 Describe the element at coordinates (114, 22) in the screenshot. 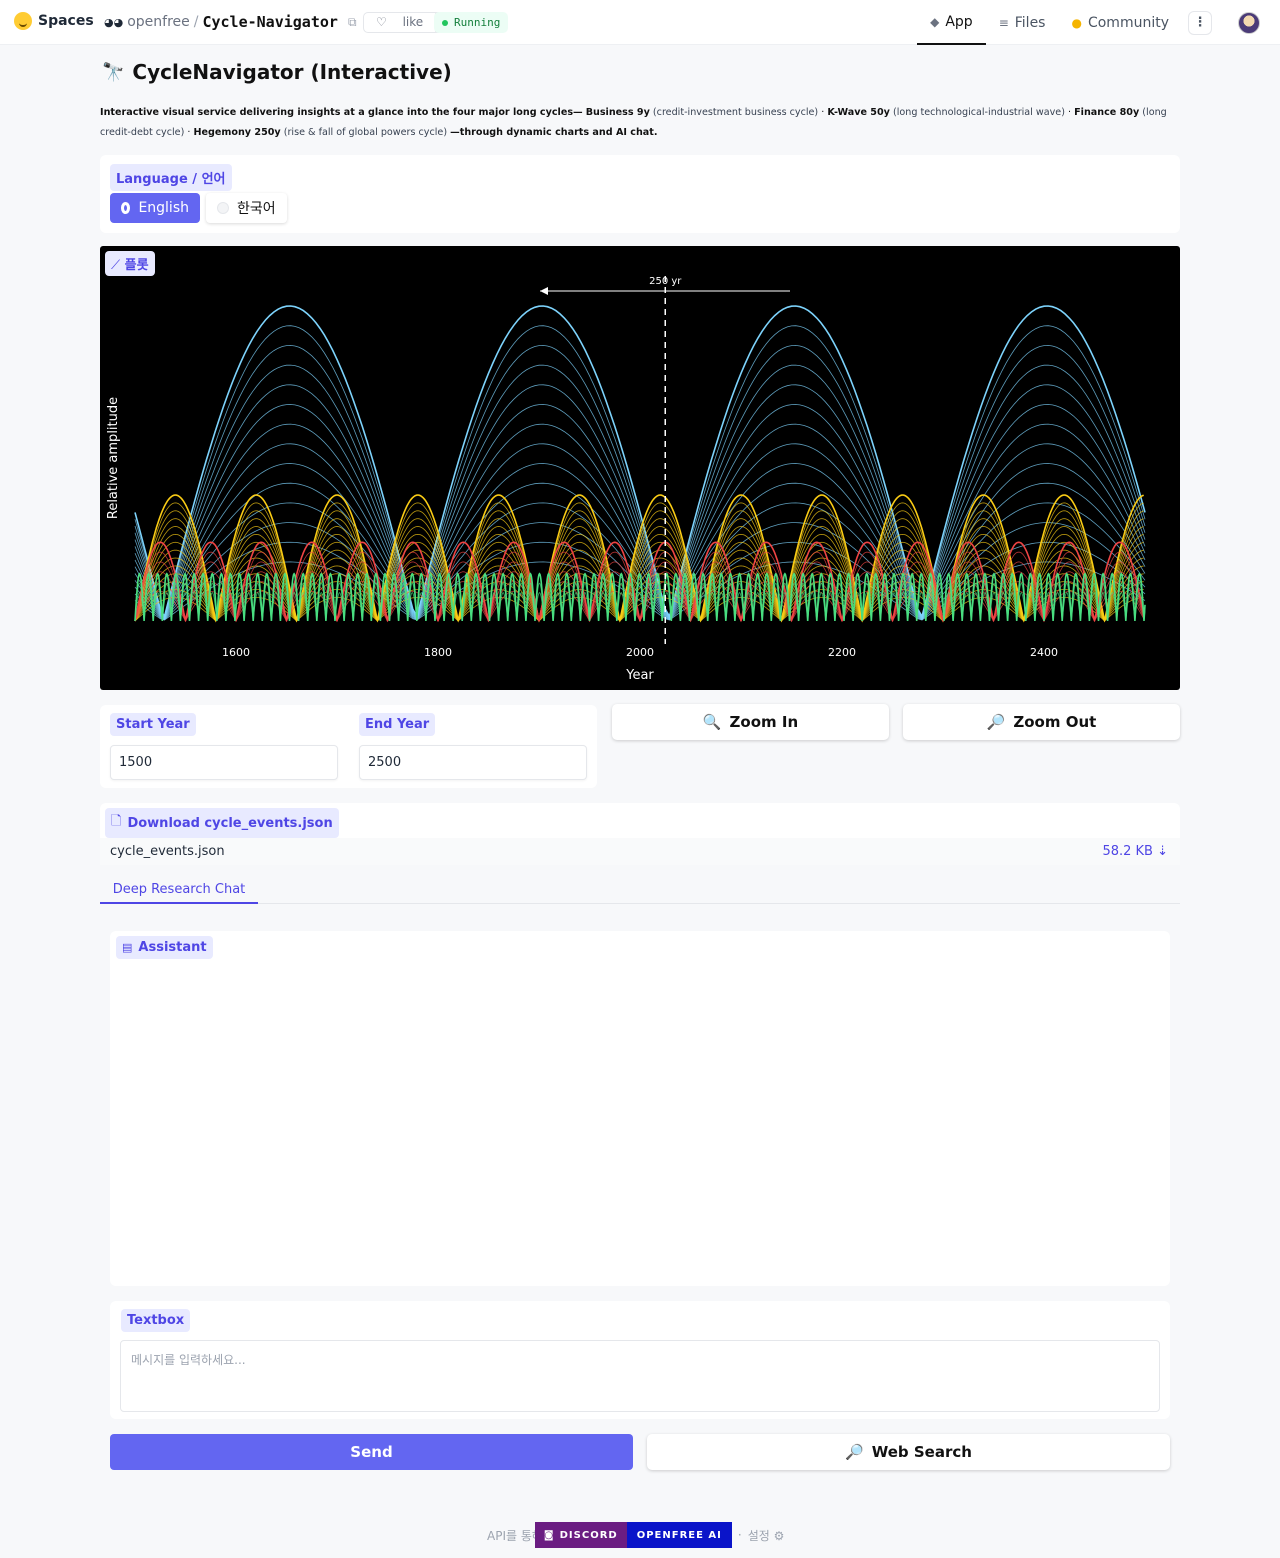

I see `owner-avatar-icon: ◕◕` at that location.